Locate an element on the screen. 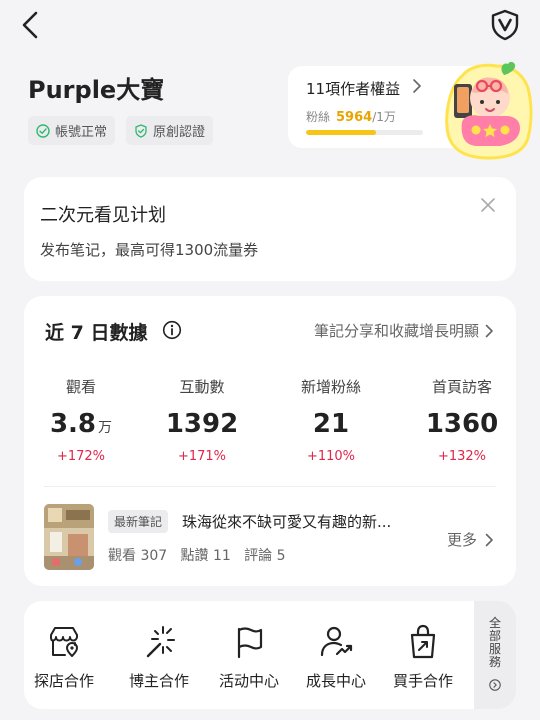  info-icon is located at coordinates (172, 330).